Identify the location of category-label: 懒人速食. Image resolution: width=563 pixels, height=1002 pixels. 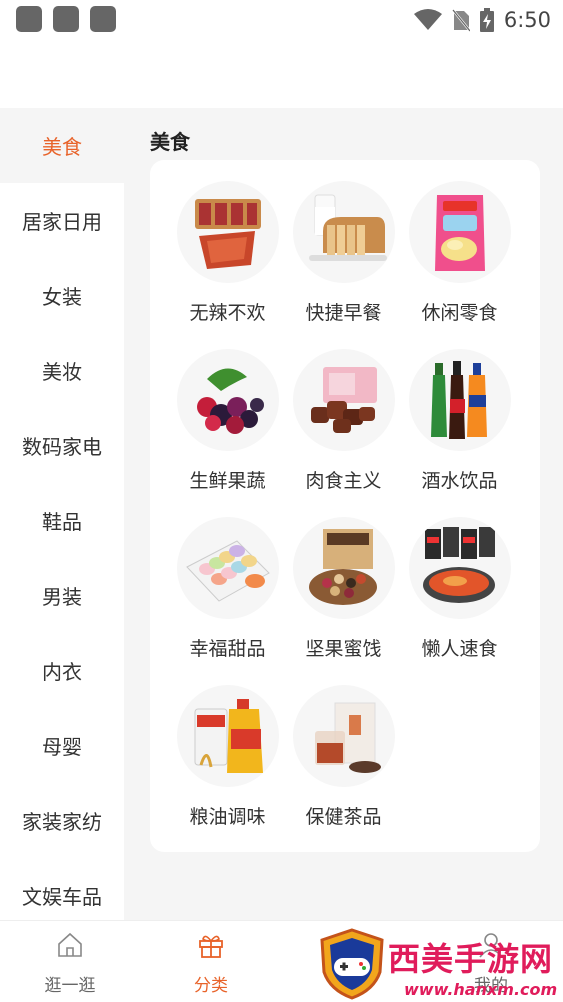
(459, 649).